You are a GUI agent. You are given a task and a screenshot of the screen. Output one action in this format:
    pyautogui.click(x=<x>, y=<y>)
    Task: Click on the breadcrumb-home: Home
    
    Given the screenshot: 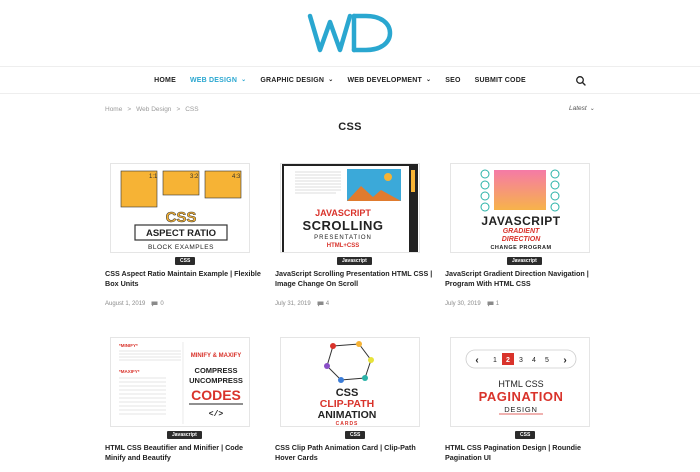 What is the action you would take?
    pyautogui.click(x=113, y=109)
    